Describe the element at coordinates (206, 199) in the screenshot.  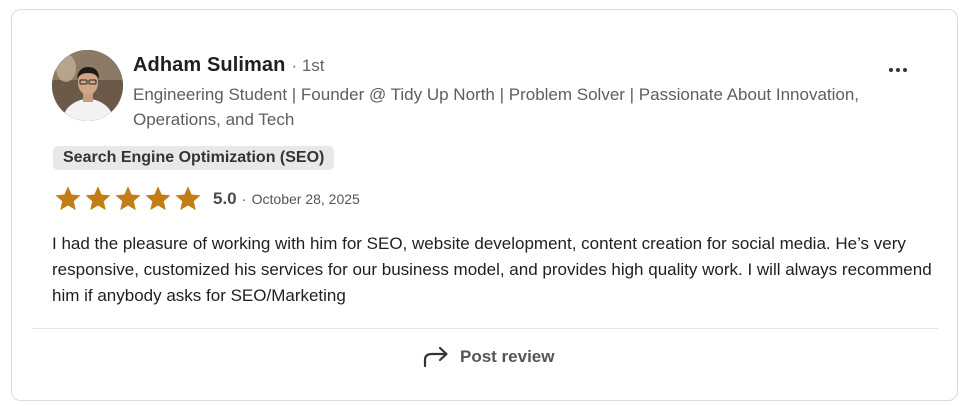
I see `rating-row: 5.0 · October 28, 2025` at that location.